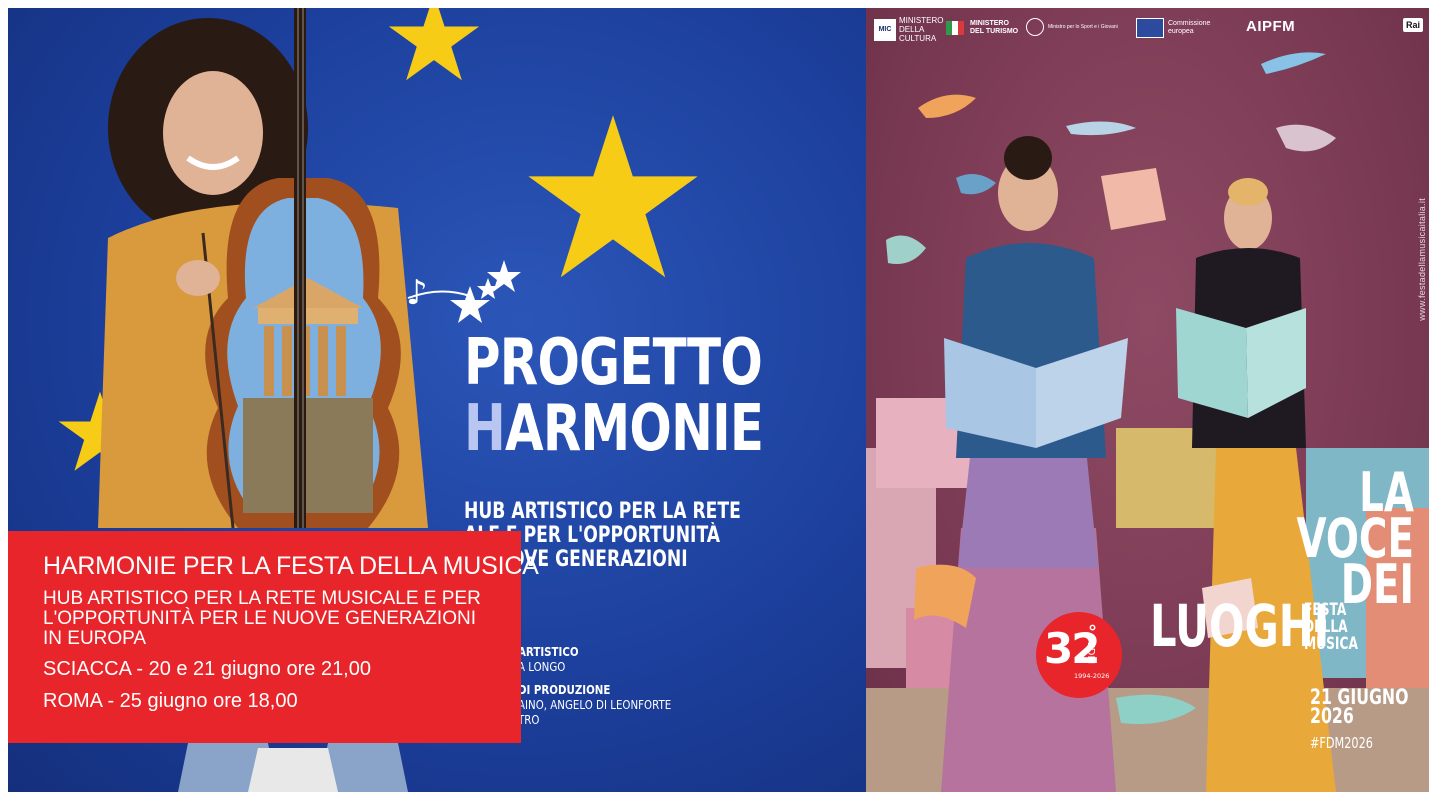 The image size is (1437, 799). Describe the element at coordinates (1369, 719) in the screenshot. I see `festival-date: 21 GIUGNO 2026 #FDM2026` at that location.